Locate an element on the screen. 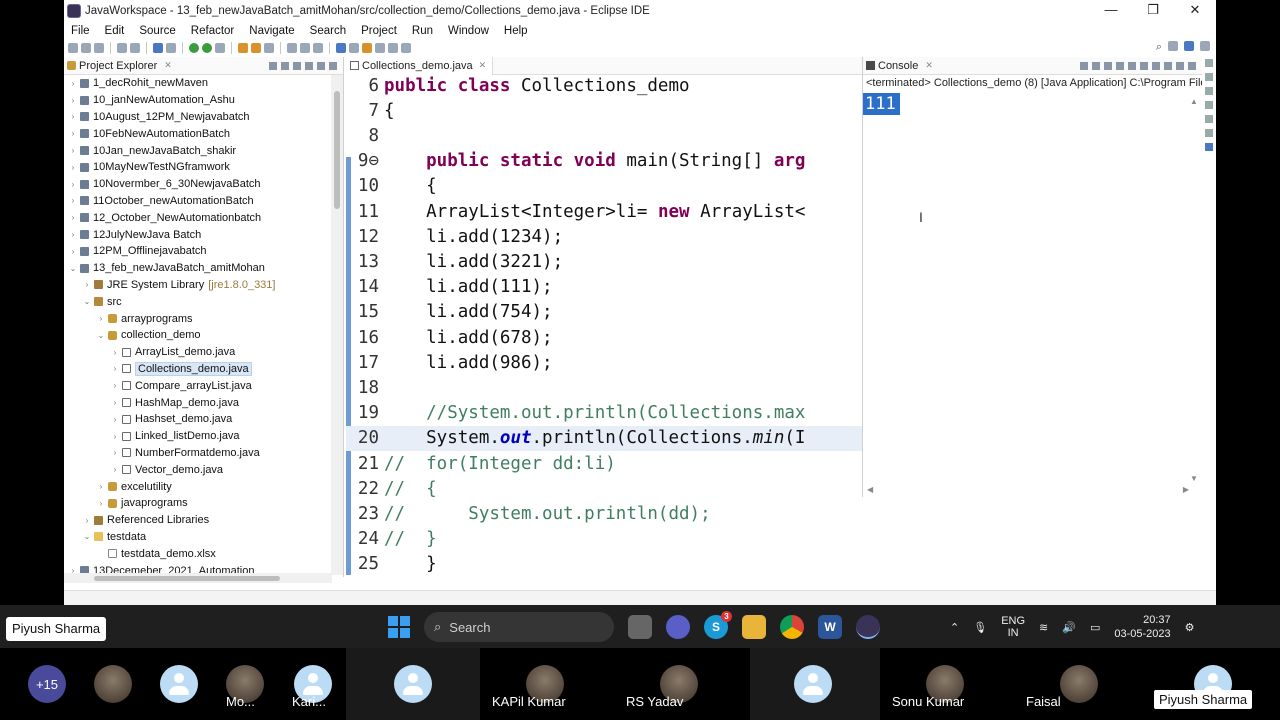 This screenshot has width=1280, height=720. participant-tile: Faisal is located at coordinates (1066, 684).